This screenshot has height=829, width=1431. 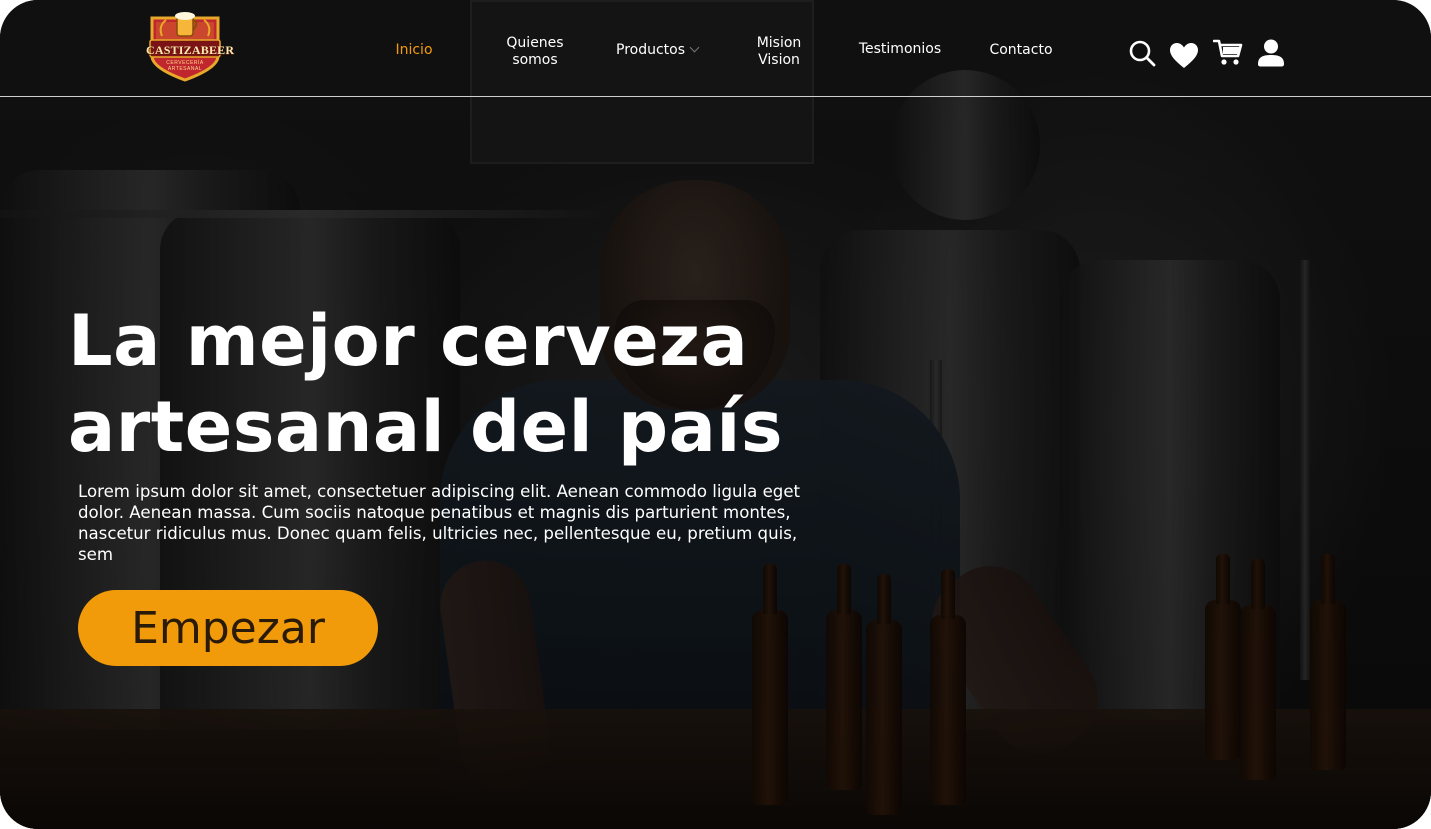 What do you see at coordinates (228, 628) in the screenshot?
I see `empezar-button: Empezar` at bounding box center [228, 628].